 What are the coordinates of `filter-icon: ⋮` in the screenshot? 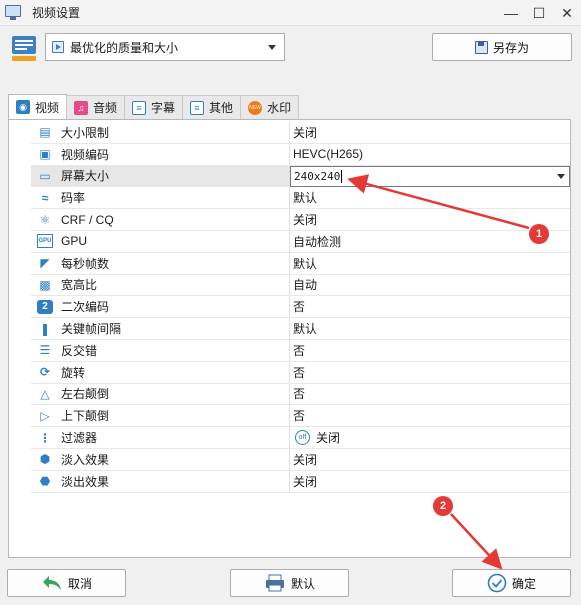 It's located at (45, 437).